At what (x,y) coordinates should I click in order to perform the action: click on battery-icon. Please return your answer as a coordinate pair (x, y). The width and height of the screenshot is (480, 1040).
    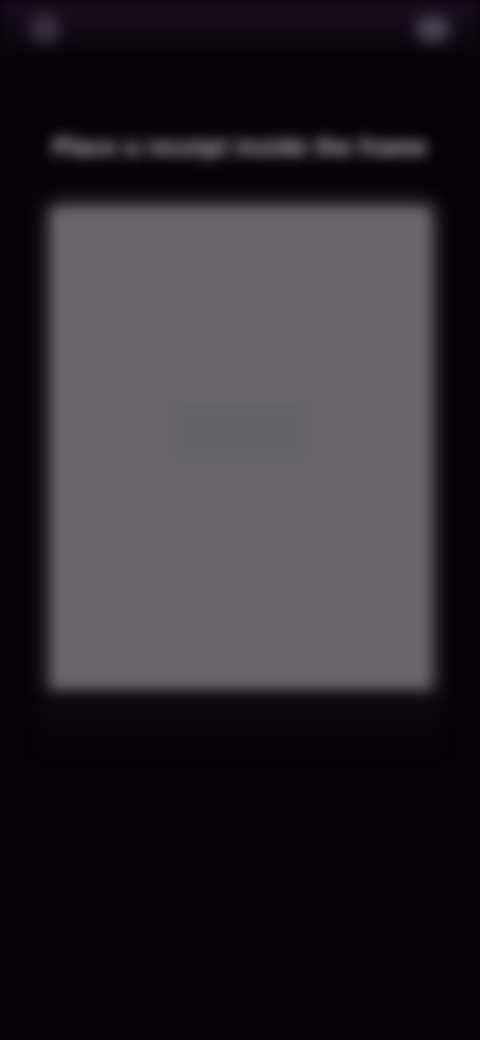
    Looking at the image, I should click on (433, 29).